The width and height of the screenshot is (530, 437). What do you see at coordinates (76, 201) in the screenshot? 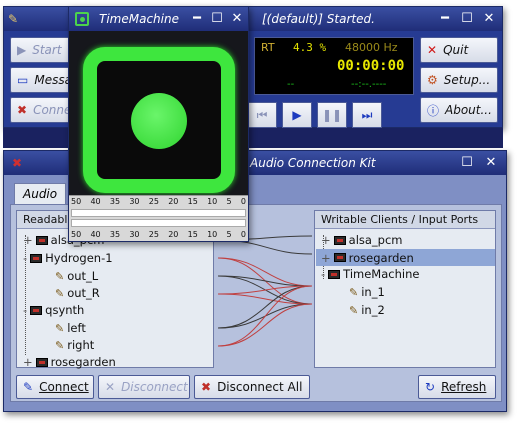
I see `scale-label: 50` at bounding box center [76, 201].